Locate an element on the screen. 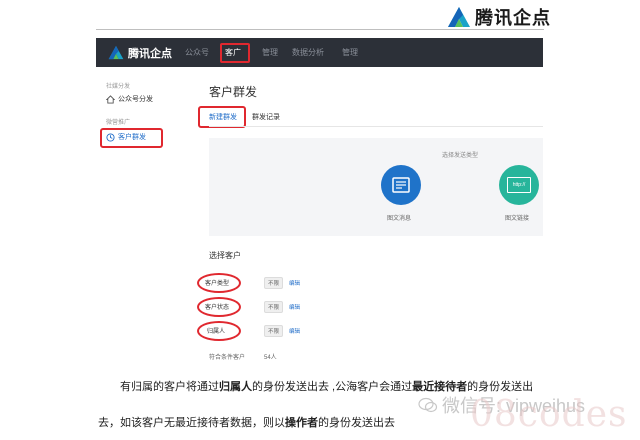 This screenshot has height=440, width=640. document-icon is located at coordinates (401, 185).